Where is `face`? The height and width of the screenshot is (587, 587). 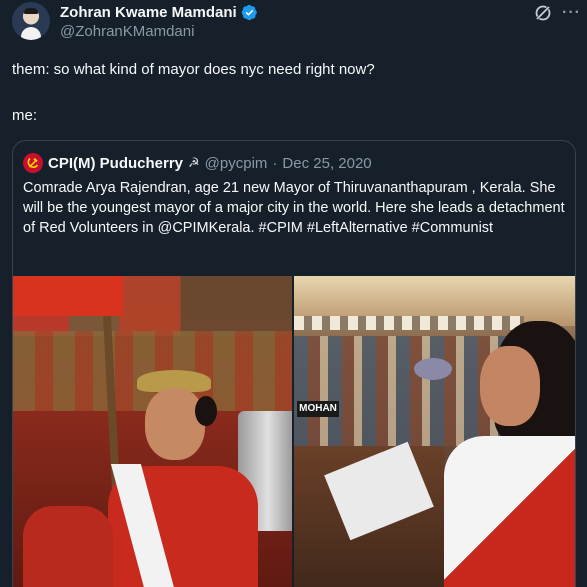
face is located at coordinates (175, 424).